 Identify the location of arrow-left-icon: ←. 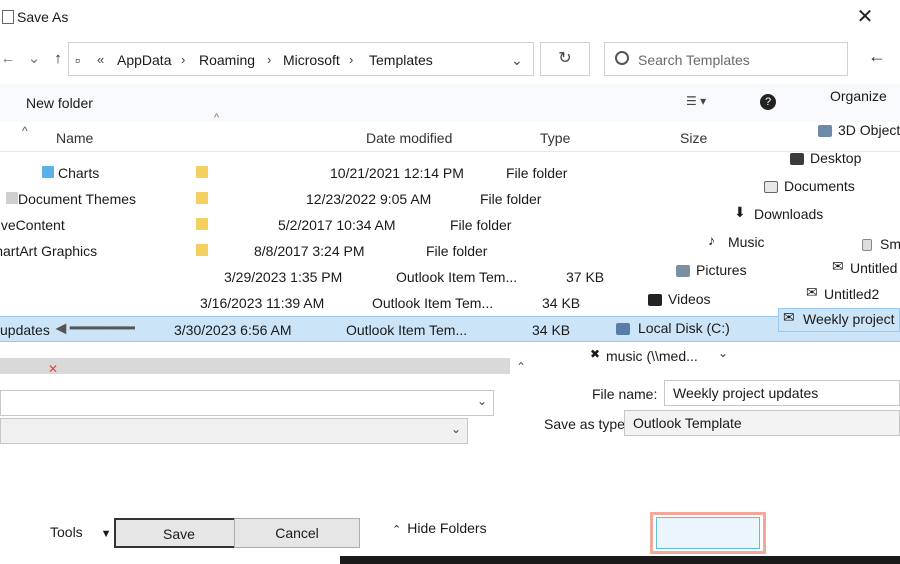
(877, 56).